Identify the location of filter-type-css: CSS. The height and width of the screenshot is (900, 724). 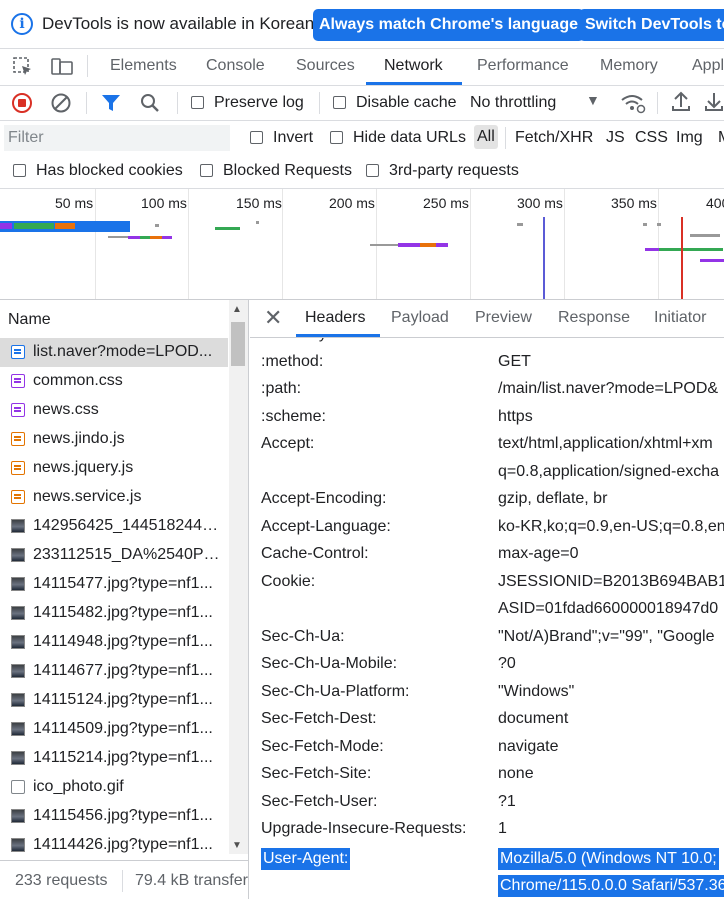
(651, 138).